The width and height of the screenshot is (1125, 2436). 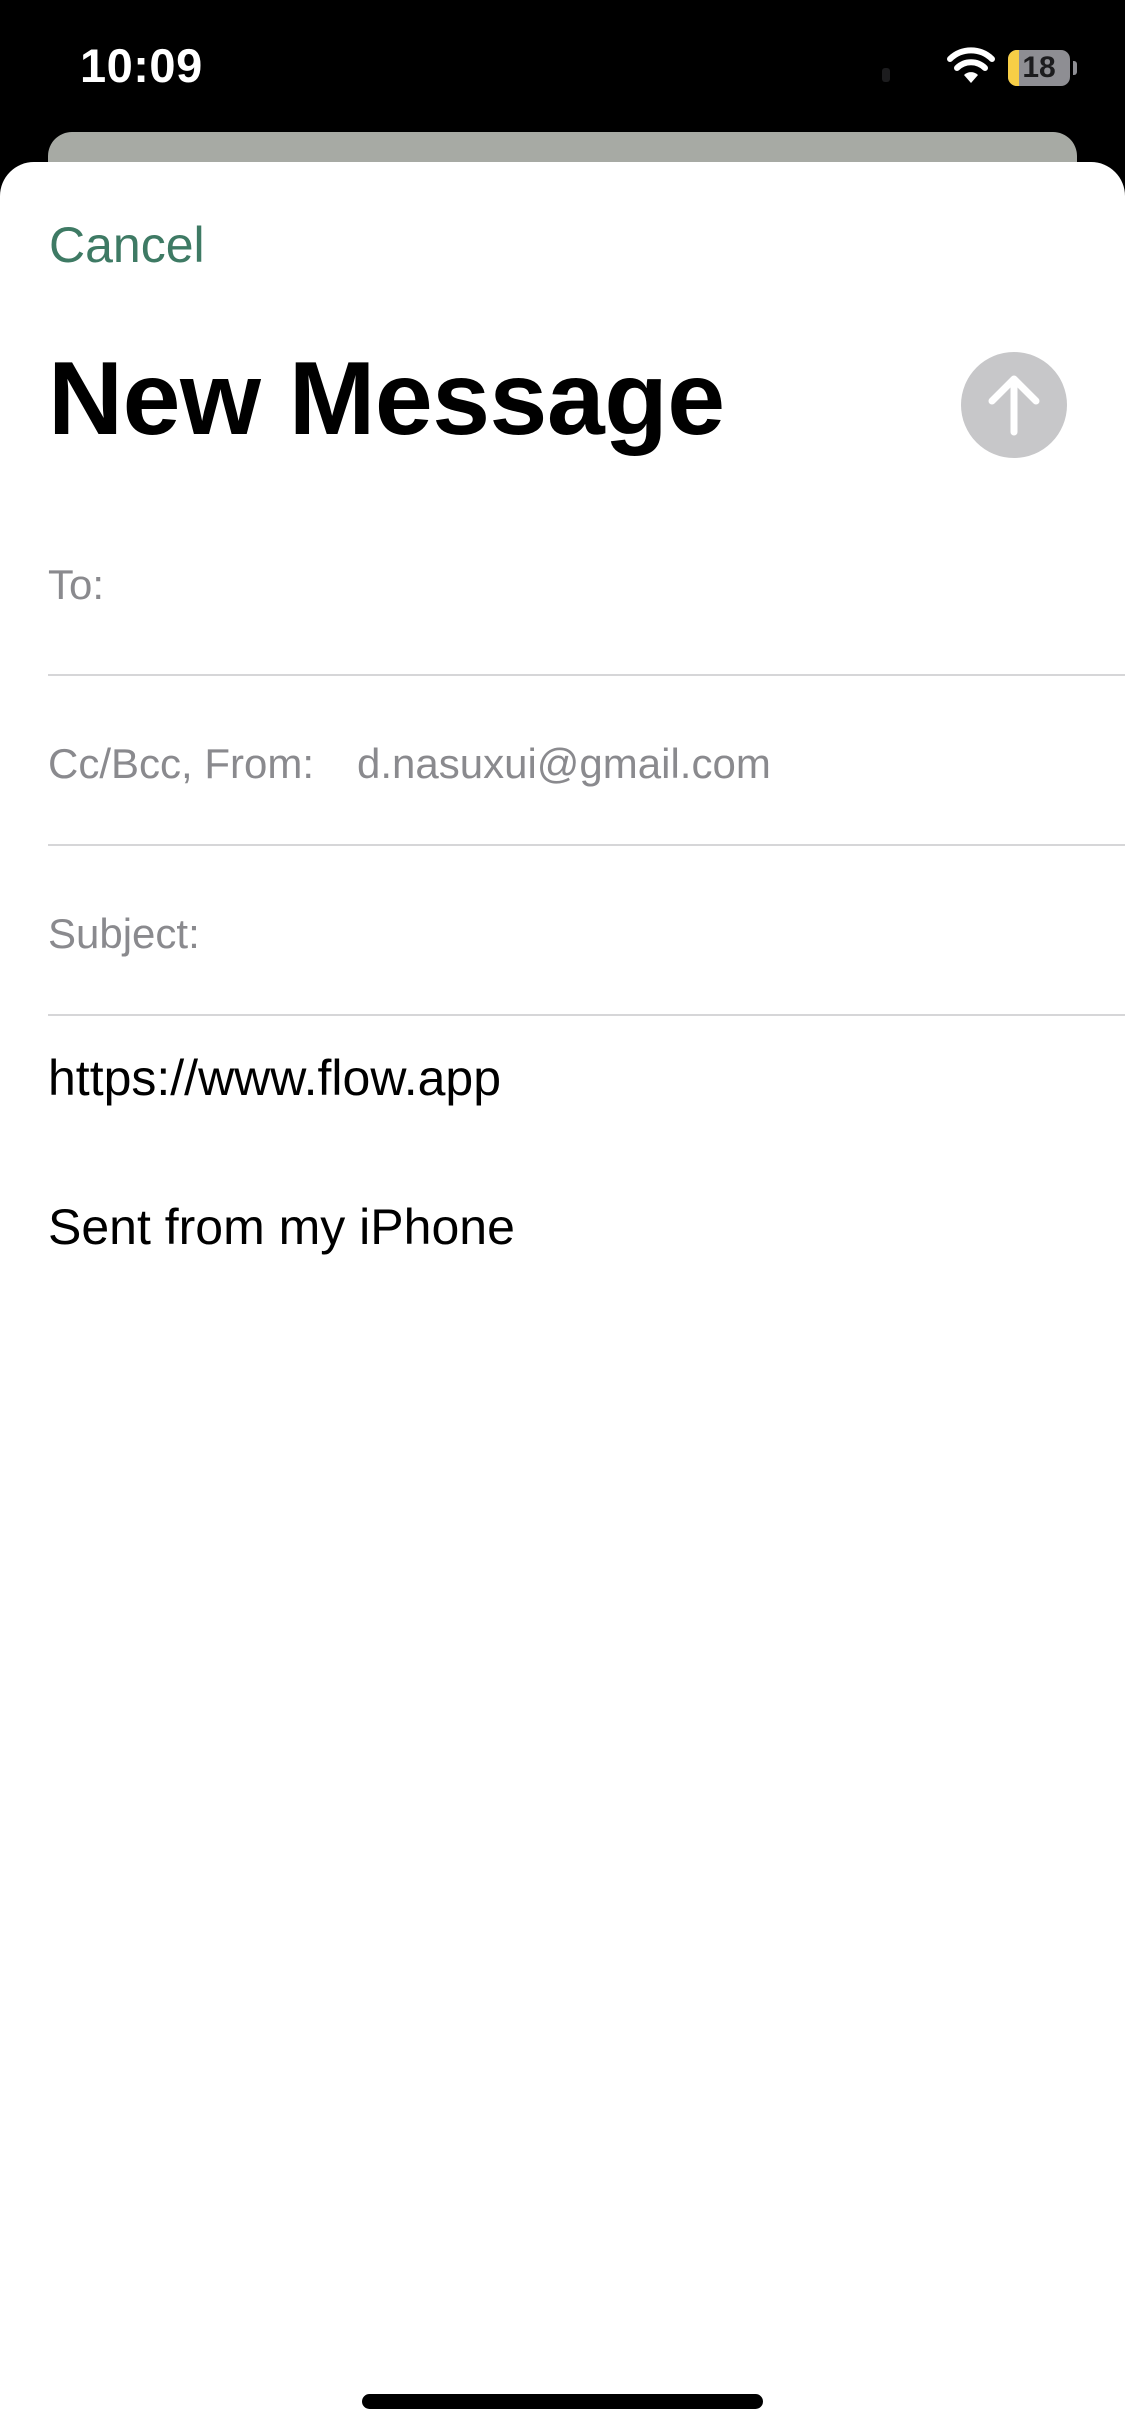 What do you see at coordinates (971, 65) in the screenshot?
I see `wifi-icon` at bounding box center [971, 65].